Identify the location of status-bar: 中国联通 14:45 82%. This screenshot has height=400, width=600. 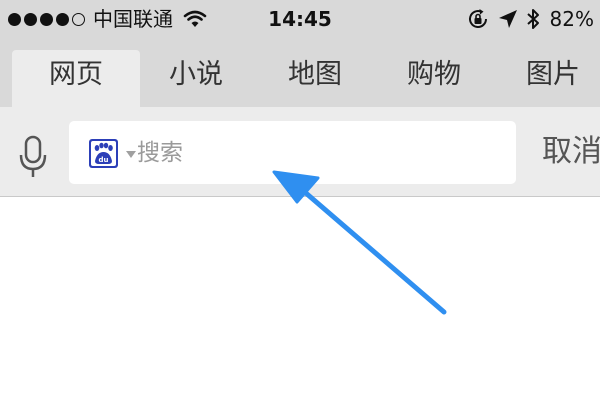
(300, 19).